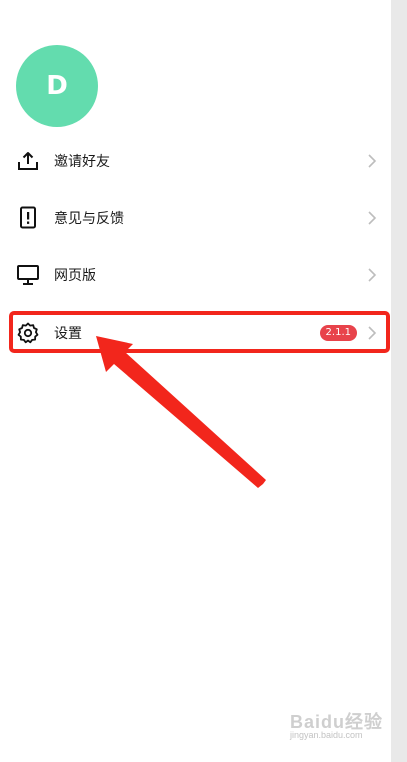  Describe the element at coordinates (82, 162) in the screenshot. I see `menu-item-label: 邀请好友` at that location.